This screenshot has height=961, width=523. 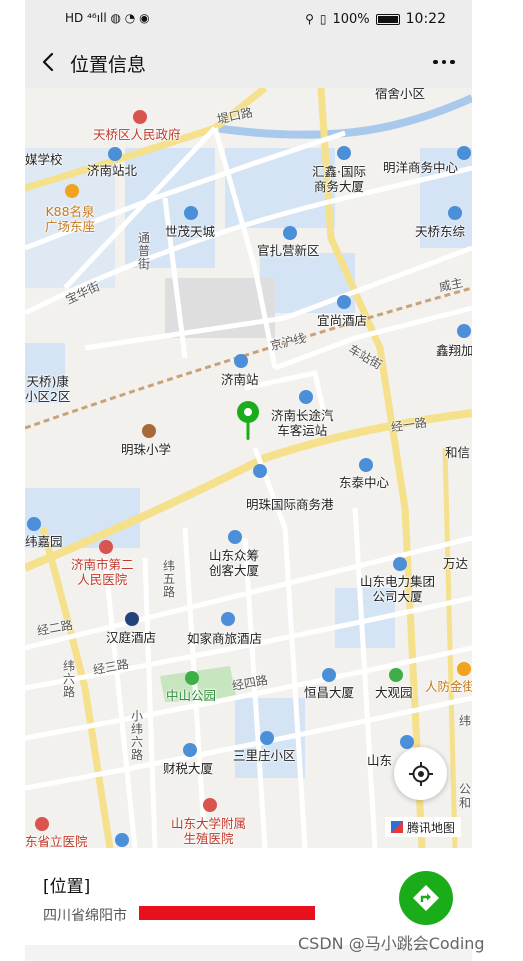 What do you see at coordinates (394, 692) in the screenshot?
I see `map-label: 大观园` at bounding box center [394, 692].